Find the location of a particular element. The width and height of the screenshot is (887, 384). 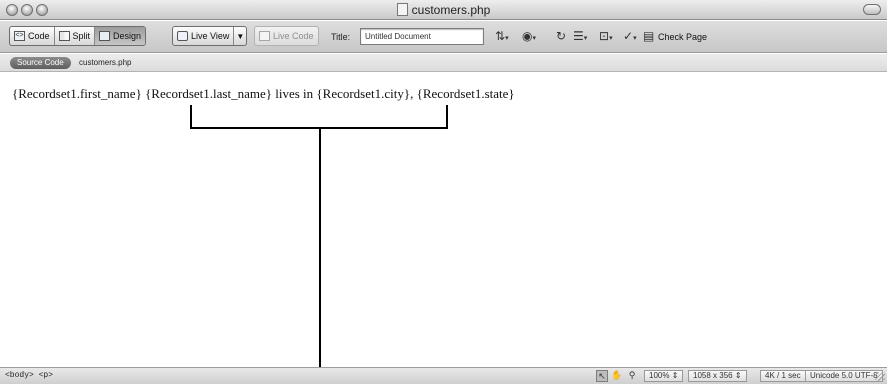

city-binding: {Recordset1.city} is located at coordinates (363, 93).